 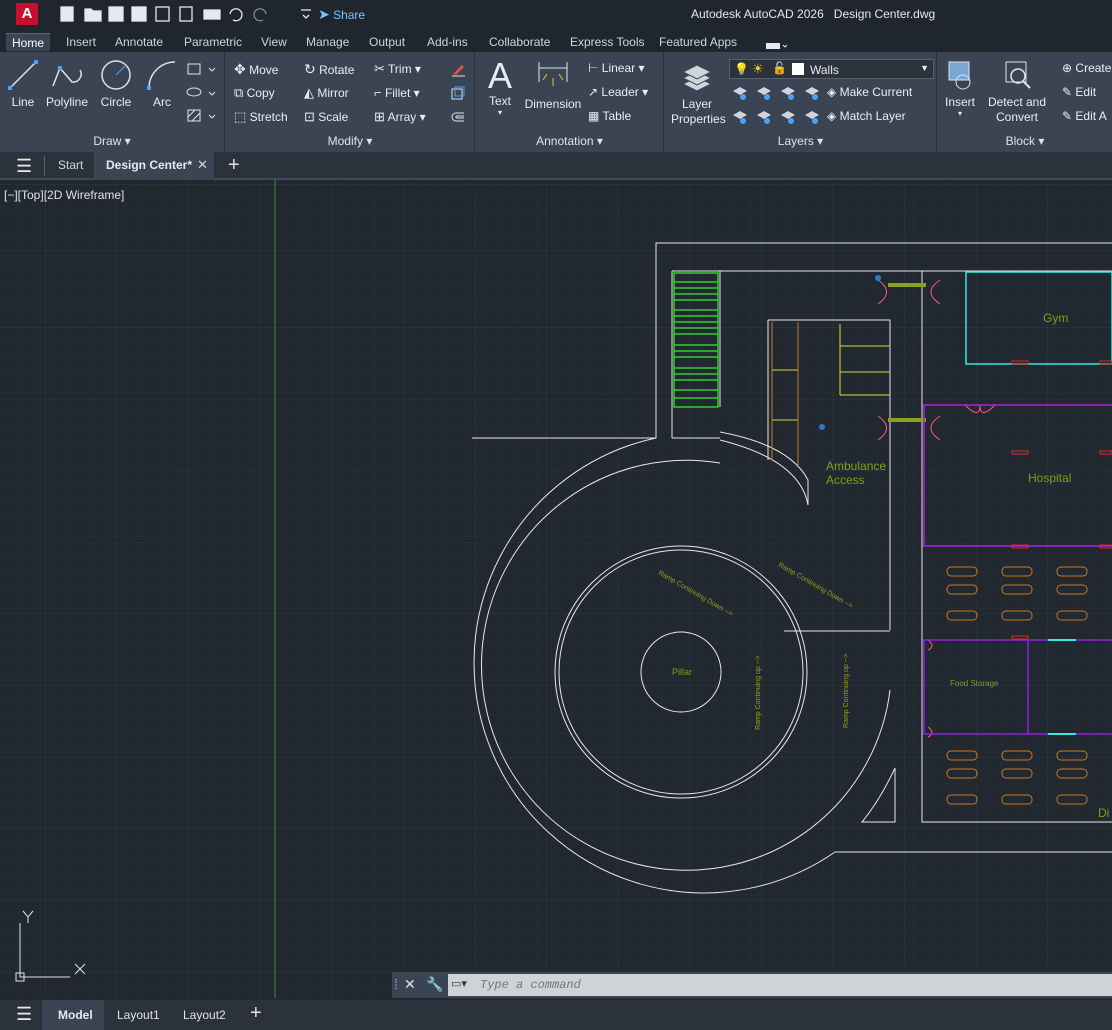 I want to click on grip-icon: ⁞, so click(x=396, y=984).